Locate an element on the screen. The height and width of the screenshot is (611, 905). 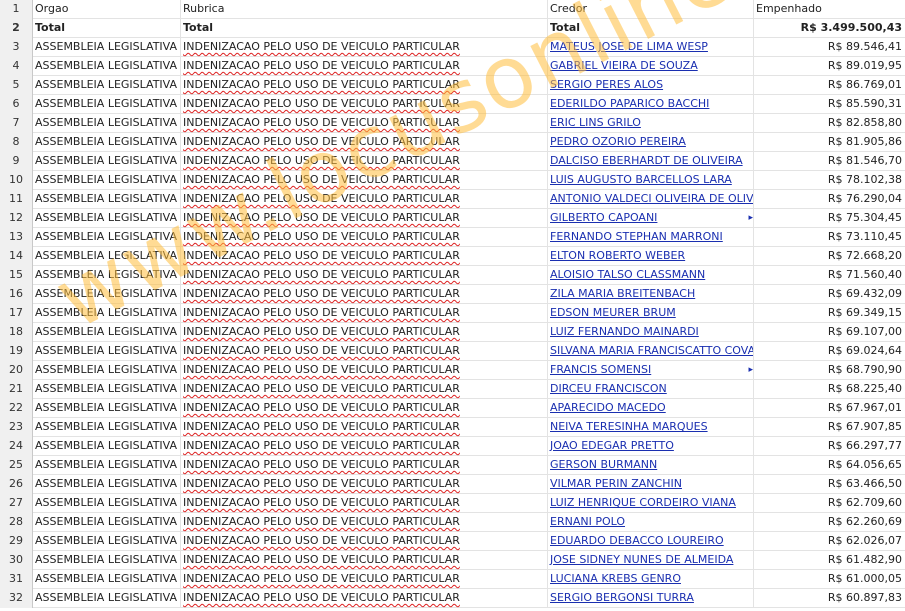
credor-link: ERIC LINS GRILO is located at coordinates (595, 122).